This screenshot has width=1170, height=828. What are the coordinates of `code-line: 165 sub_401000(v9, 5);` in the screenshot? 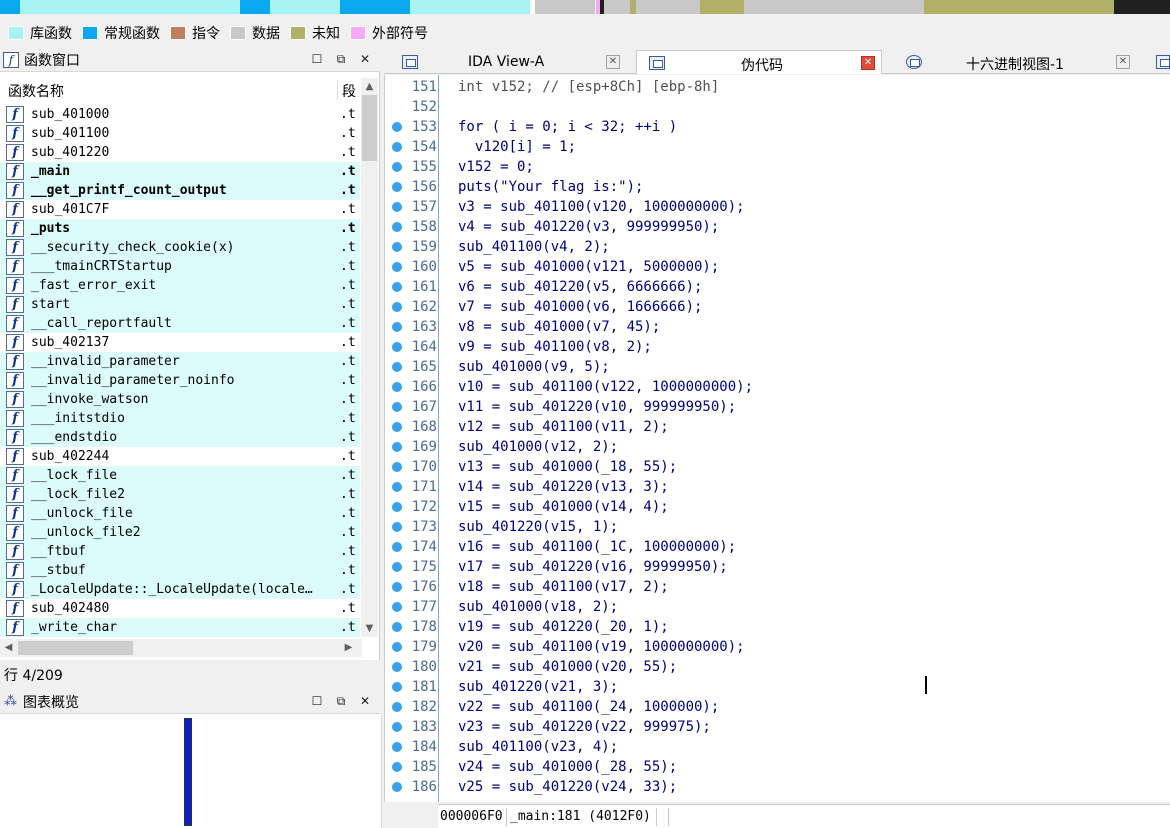 It's located at (775, 367).